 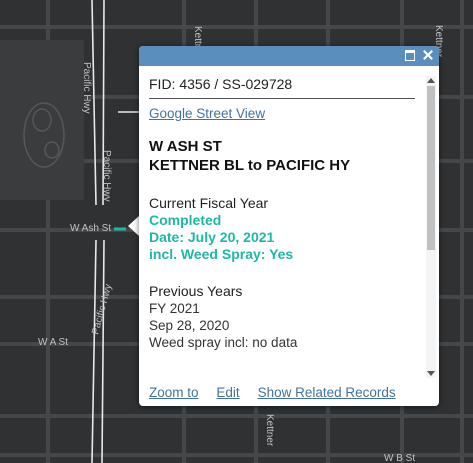 What do you see at coordinates (250, 165) in the screenshot?
I see `street-segment: KETTNER BL to PACIFIC HY` at bounding box center [250, 165].